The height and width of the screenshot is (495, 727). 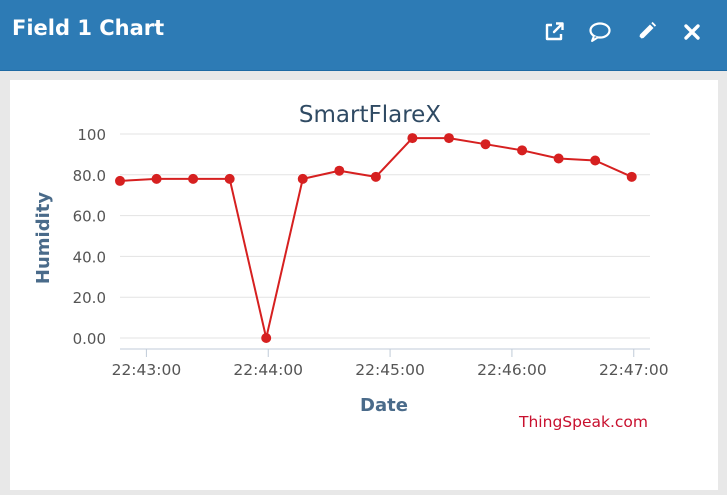 I want to click on x-tick-label: 22:44:00, so click(x=268, y=370).